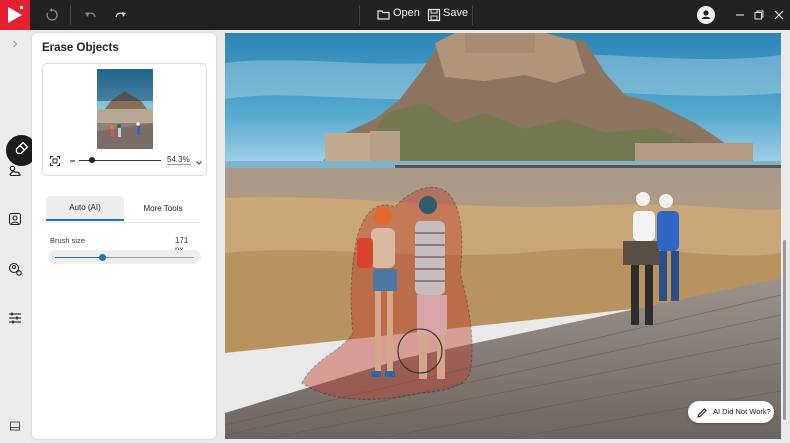  What do you see at coordinates (199, 164) in the screenshot?
I see `chevron-down-icon` at bounding box center [199, 164].